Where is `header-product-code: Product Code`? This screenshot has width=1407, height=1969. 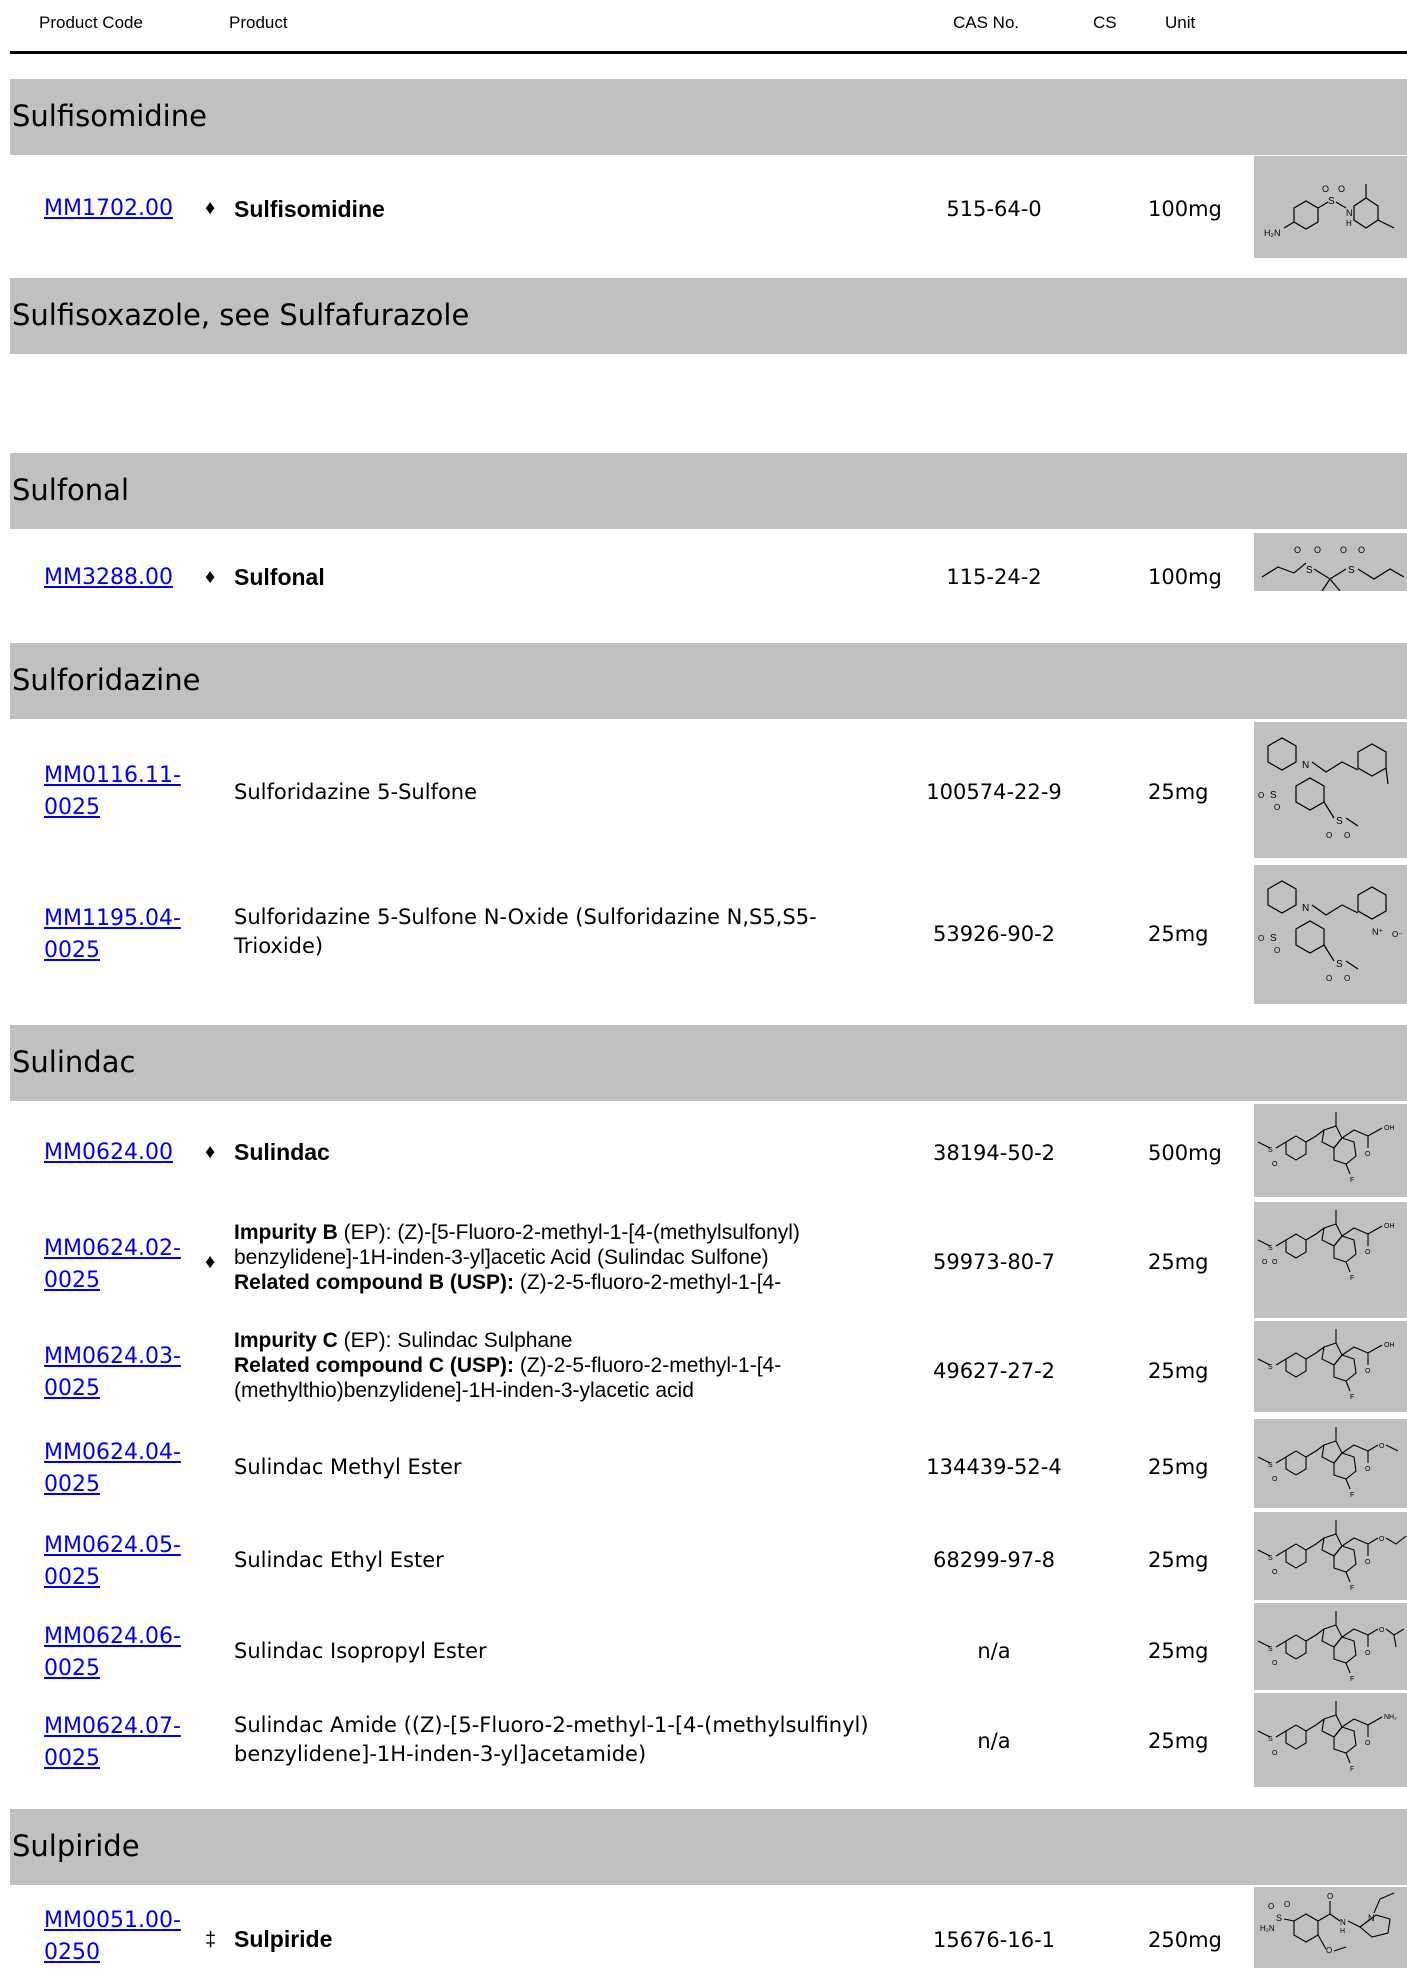 header-product-code: Product Code is located at coordinates (91, 22).